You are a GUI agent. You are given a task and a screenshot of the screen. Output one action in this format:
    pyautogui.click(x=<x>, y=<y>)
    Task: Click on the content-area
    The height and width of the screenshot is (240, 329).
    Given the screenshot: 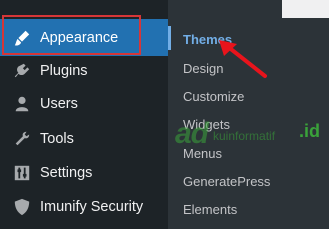 What is the action you would take?
    pyautogui.click(x=305, y=9)
    